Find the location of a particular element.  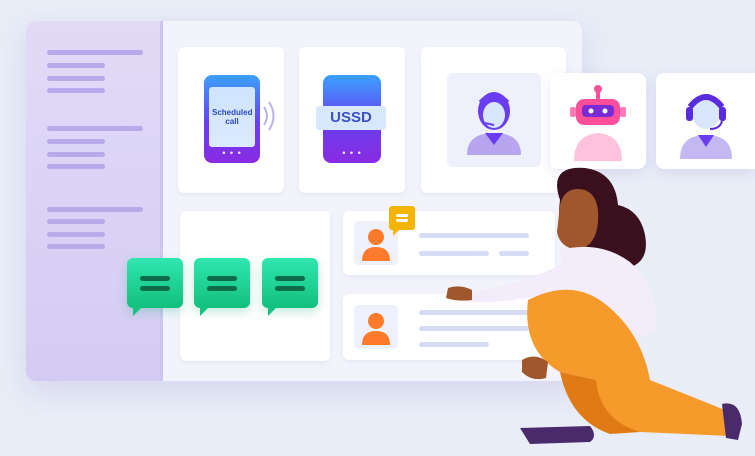

agent-headset-tile is located at coordinates (705, 121).